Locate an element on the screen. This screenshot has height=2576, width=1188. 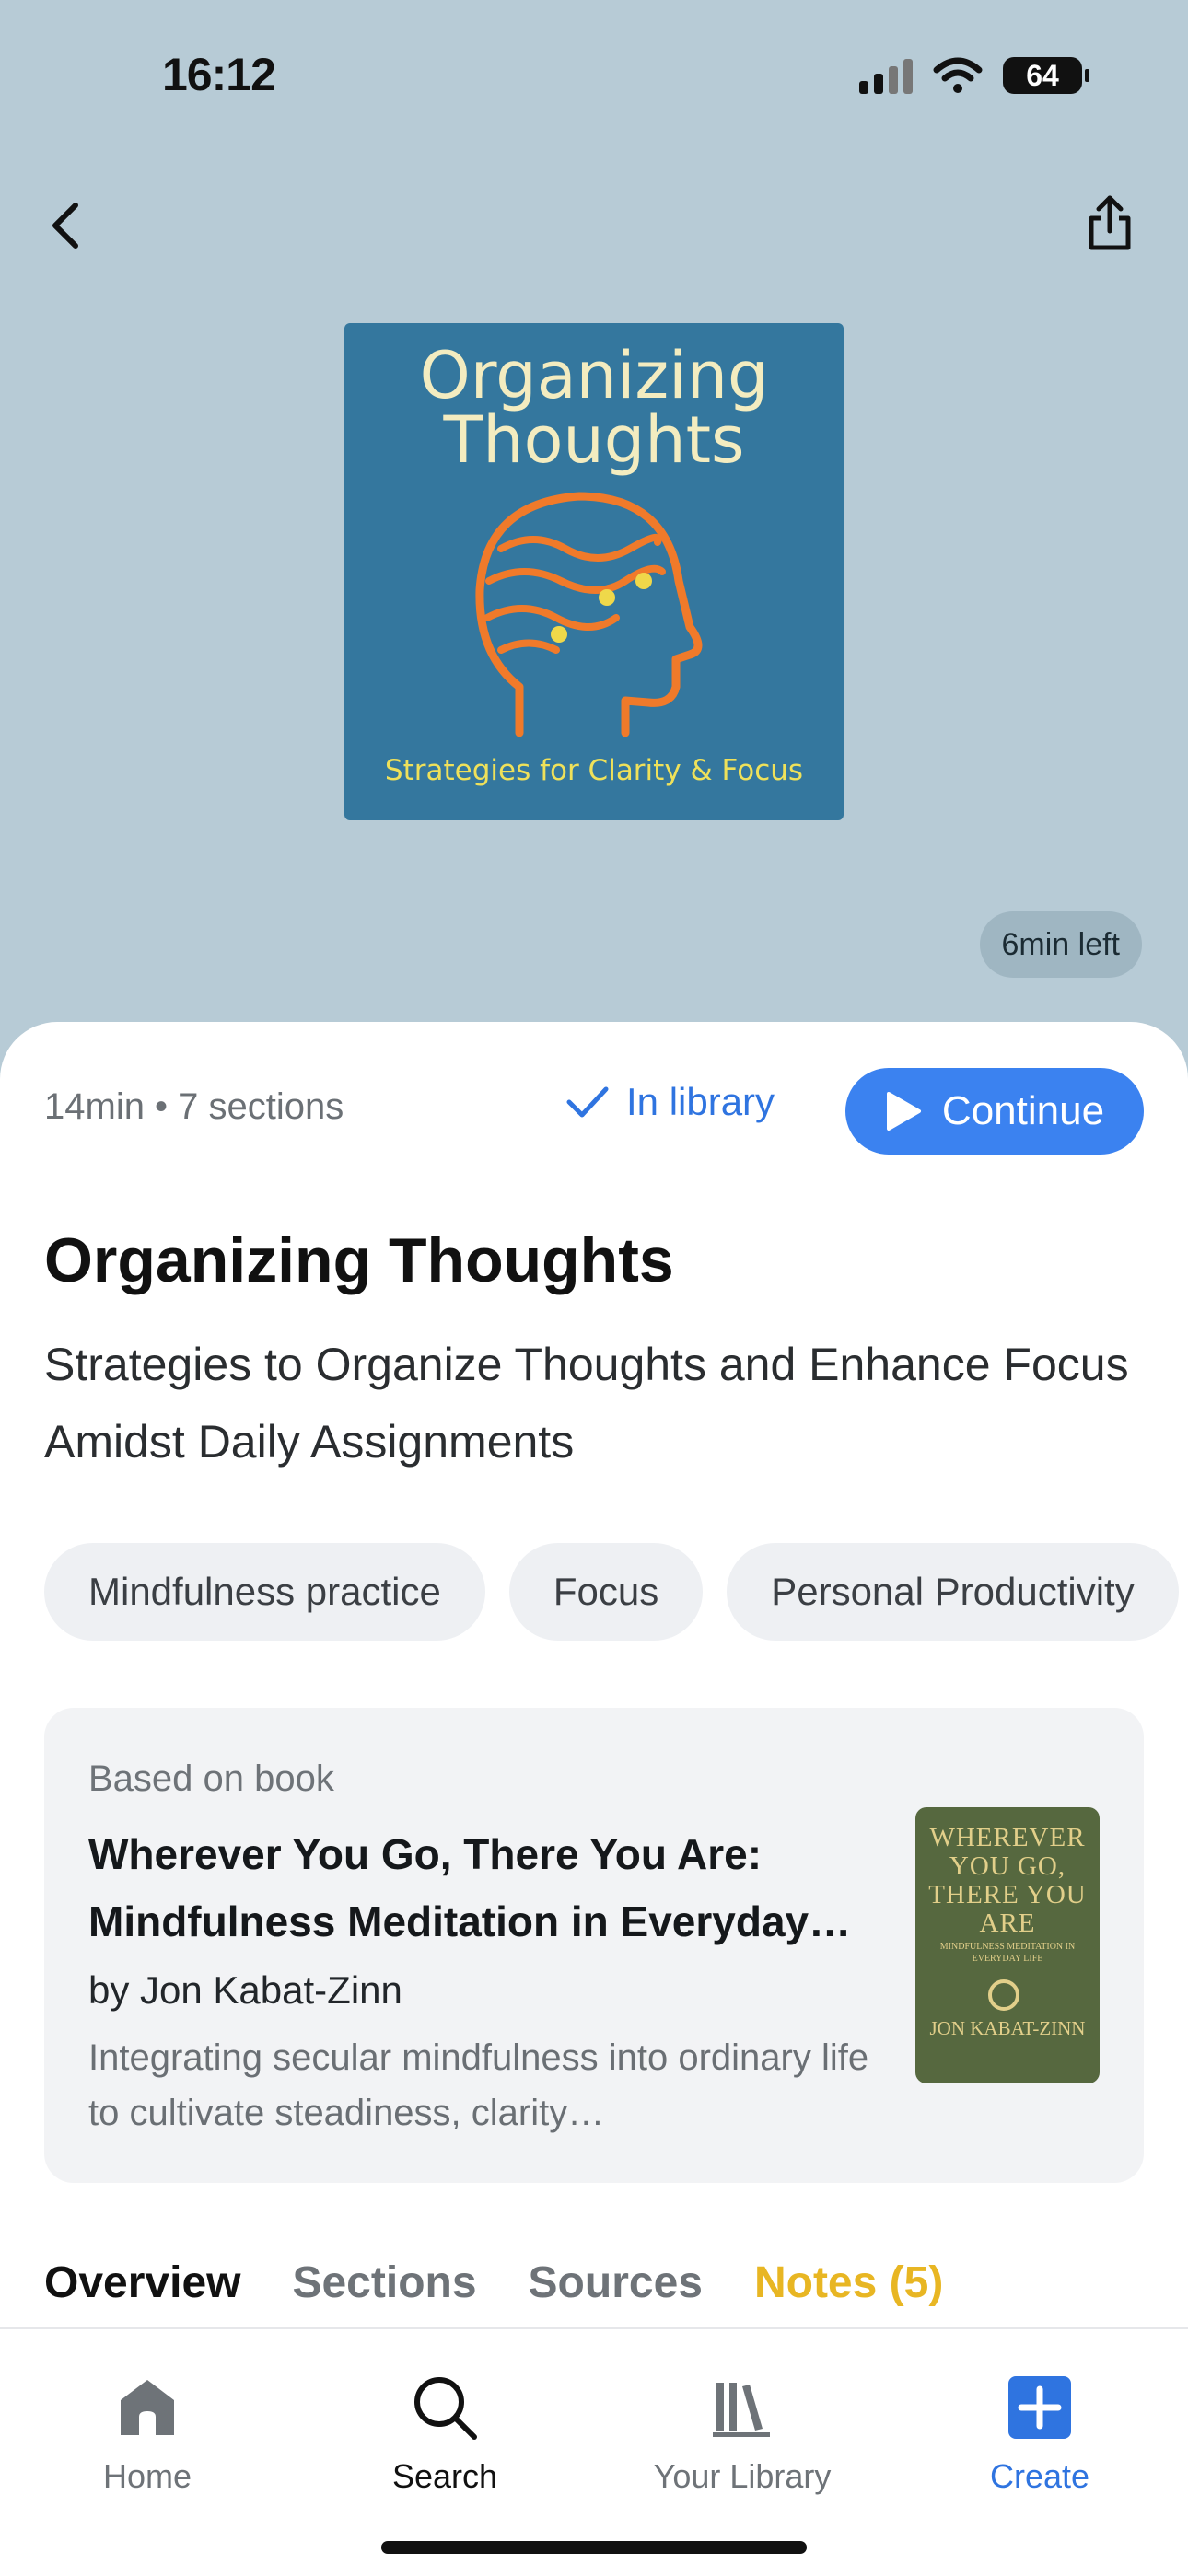
nav-your-library: Your Library is located at coordinates (742, 2433).